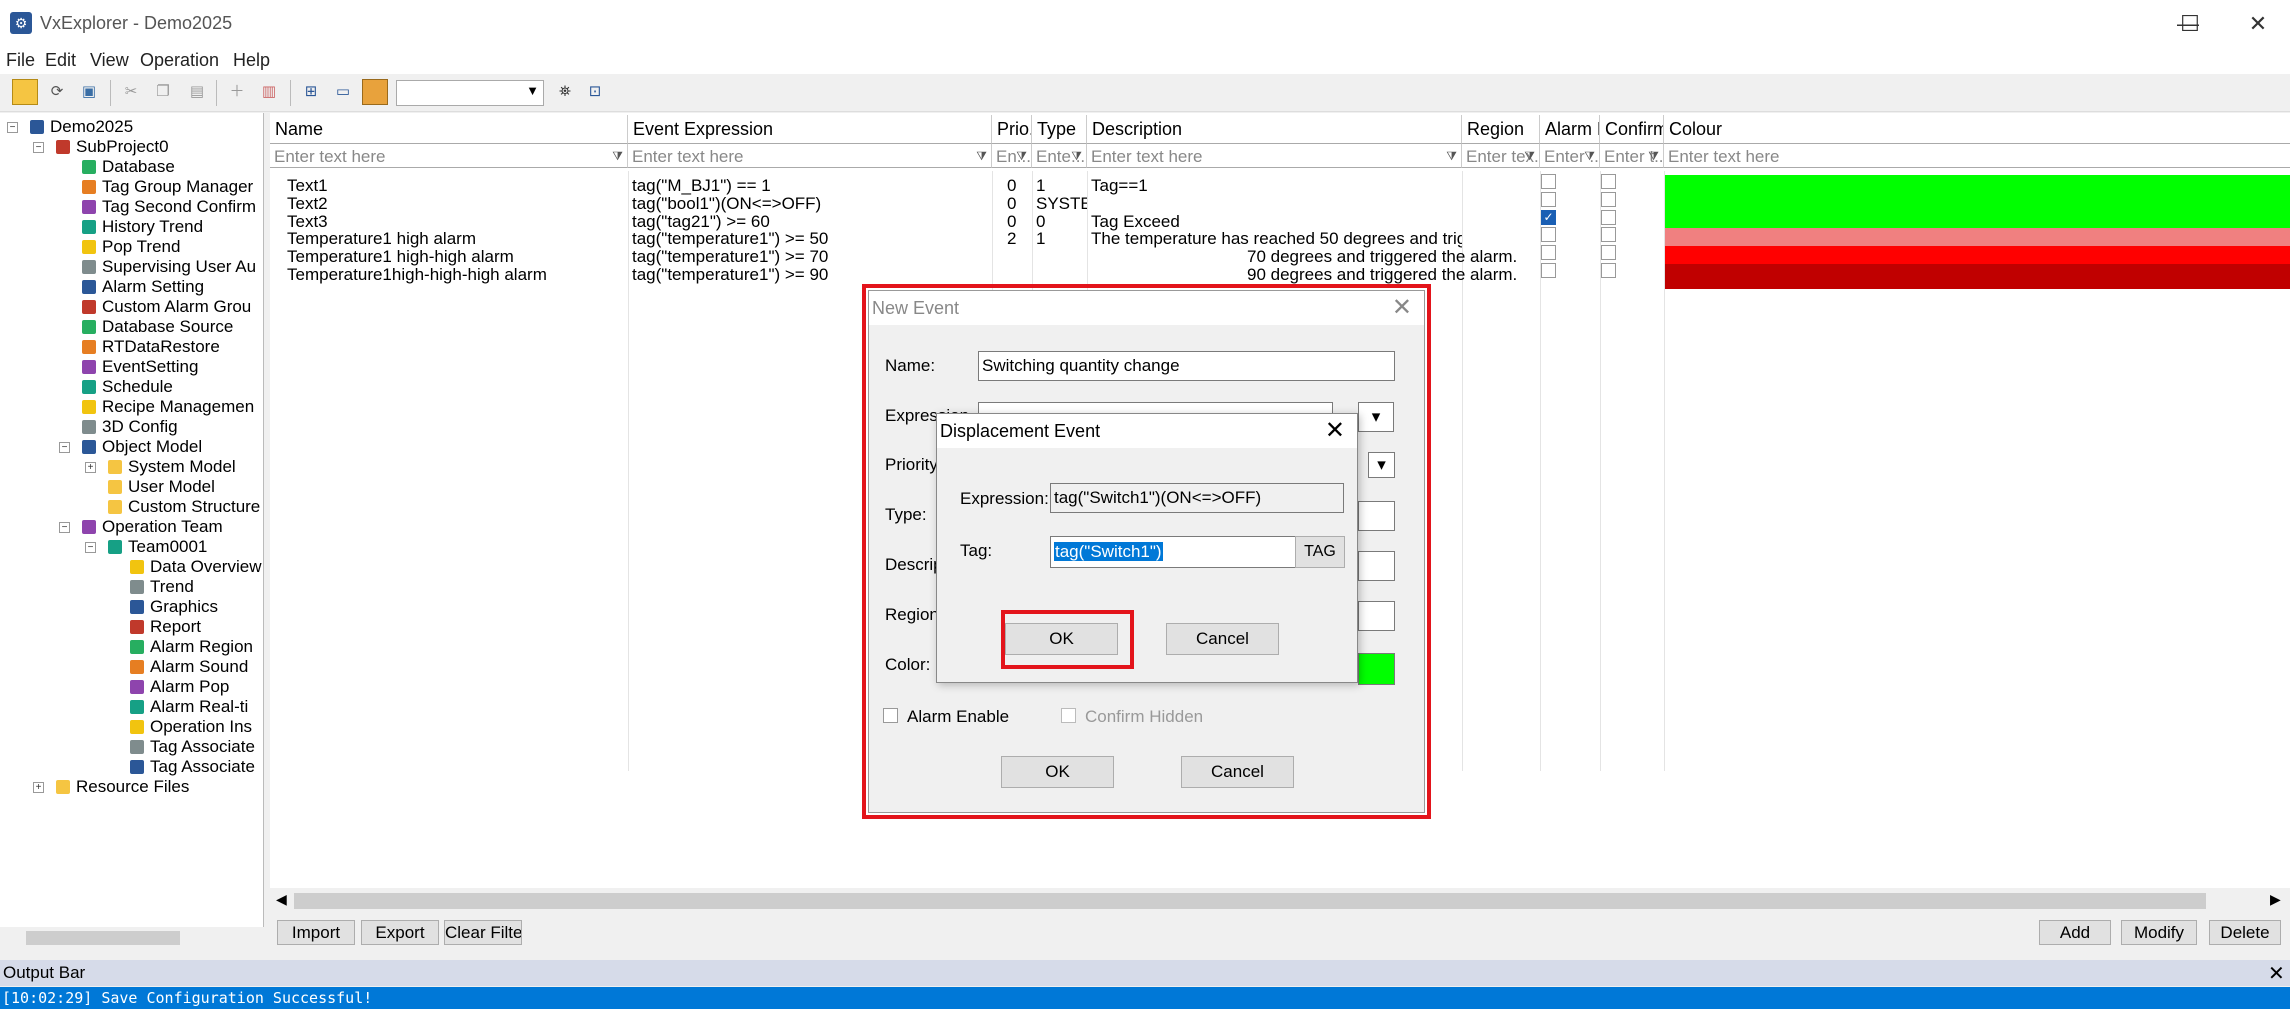  I want to click on paste-icon: ▤, so click(197, 92).